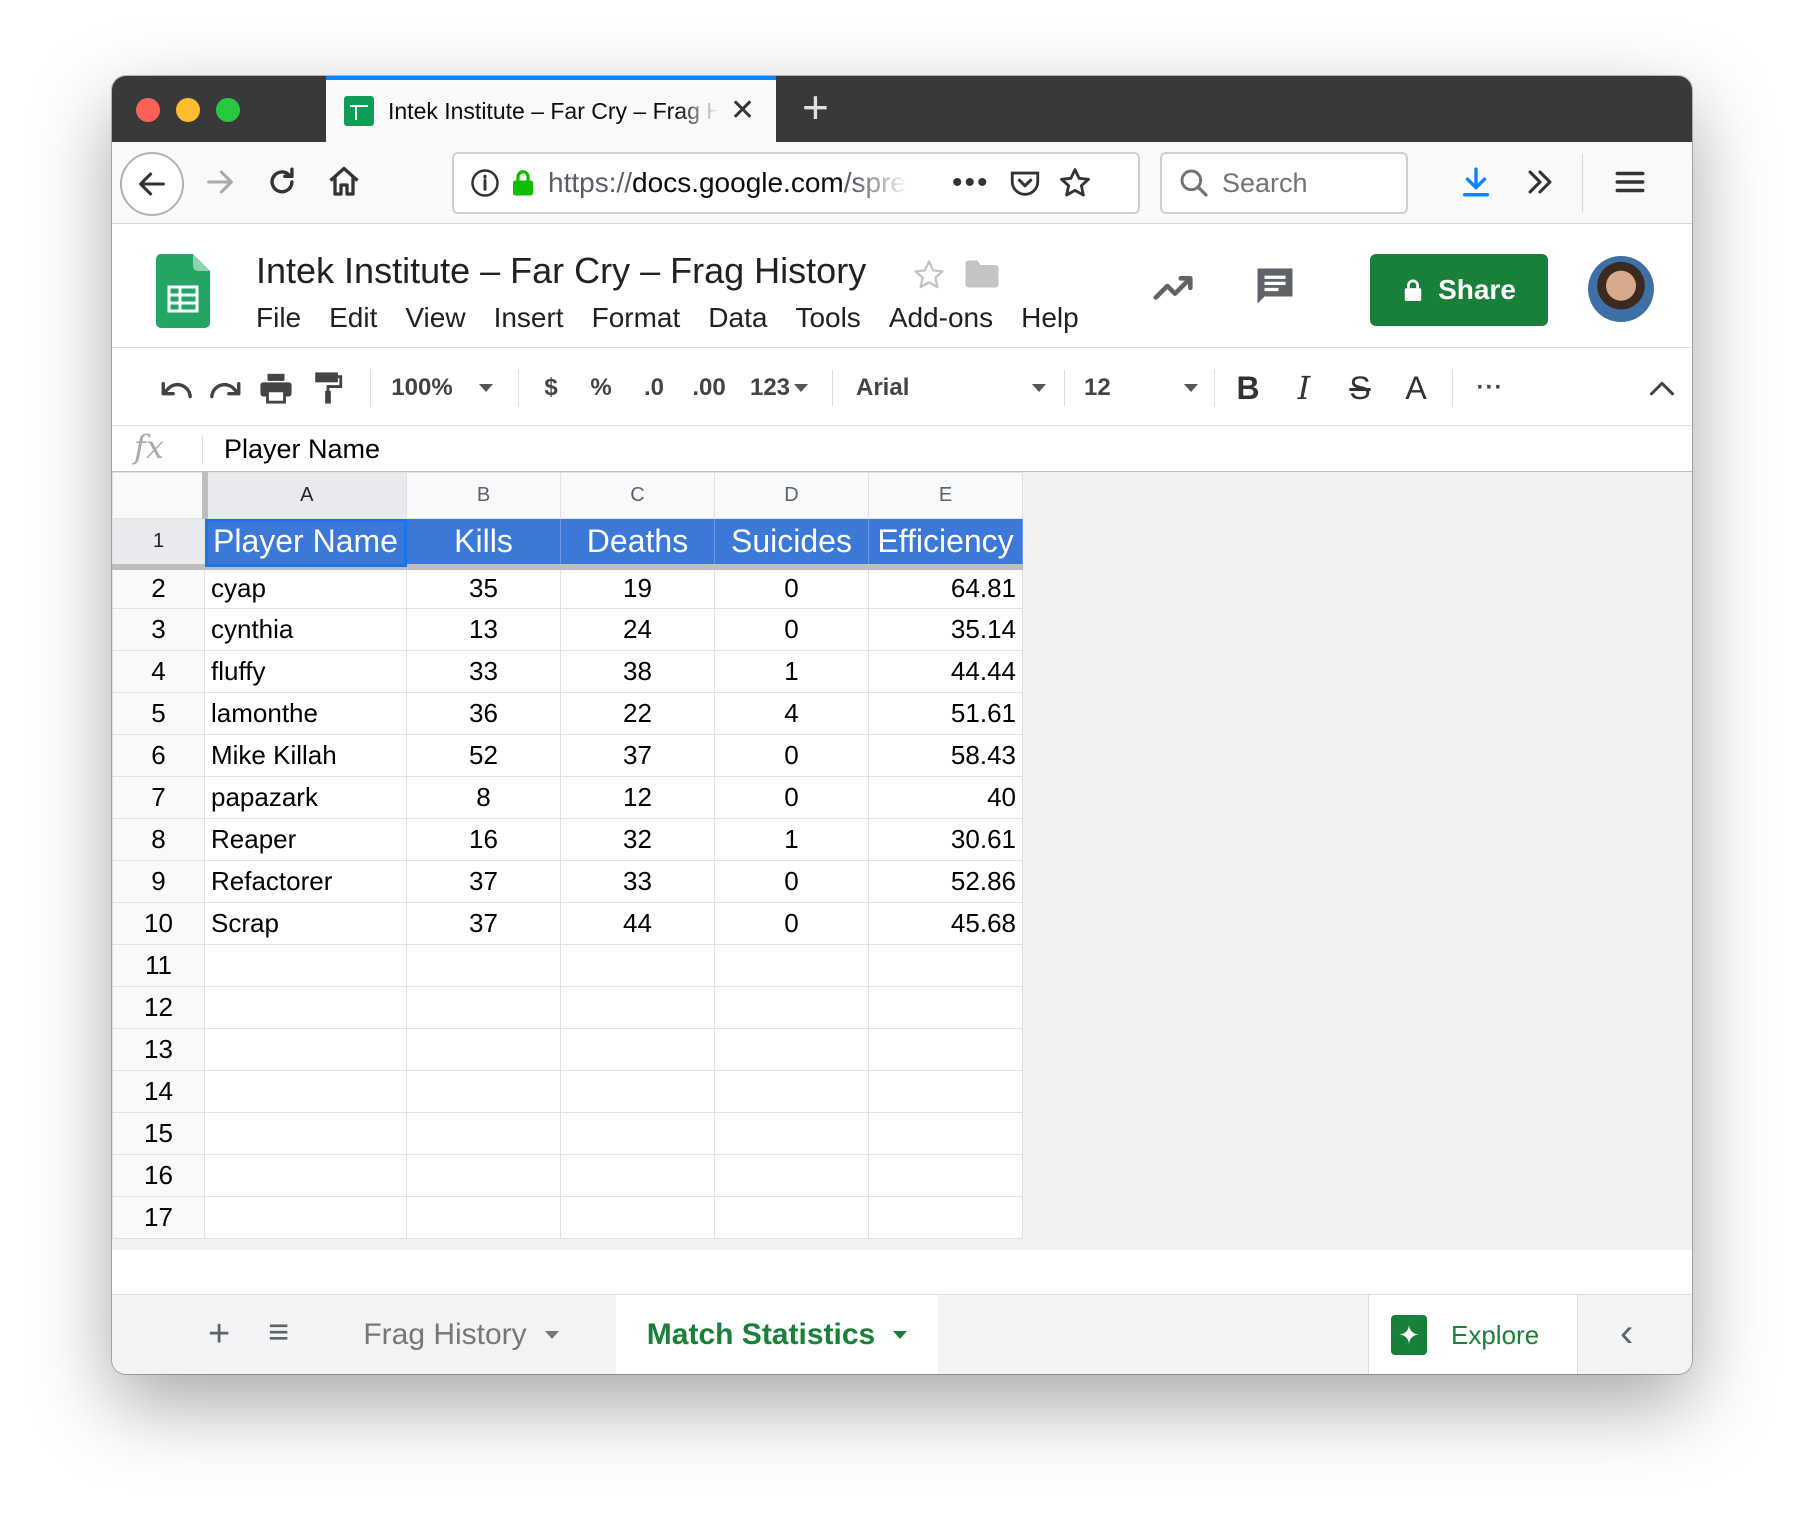  I want to click on search-bar: Search, so click(1284, 183).